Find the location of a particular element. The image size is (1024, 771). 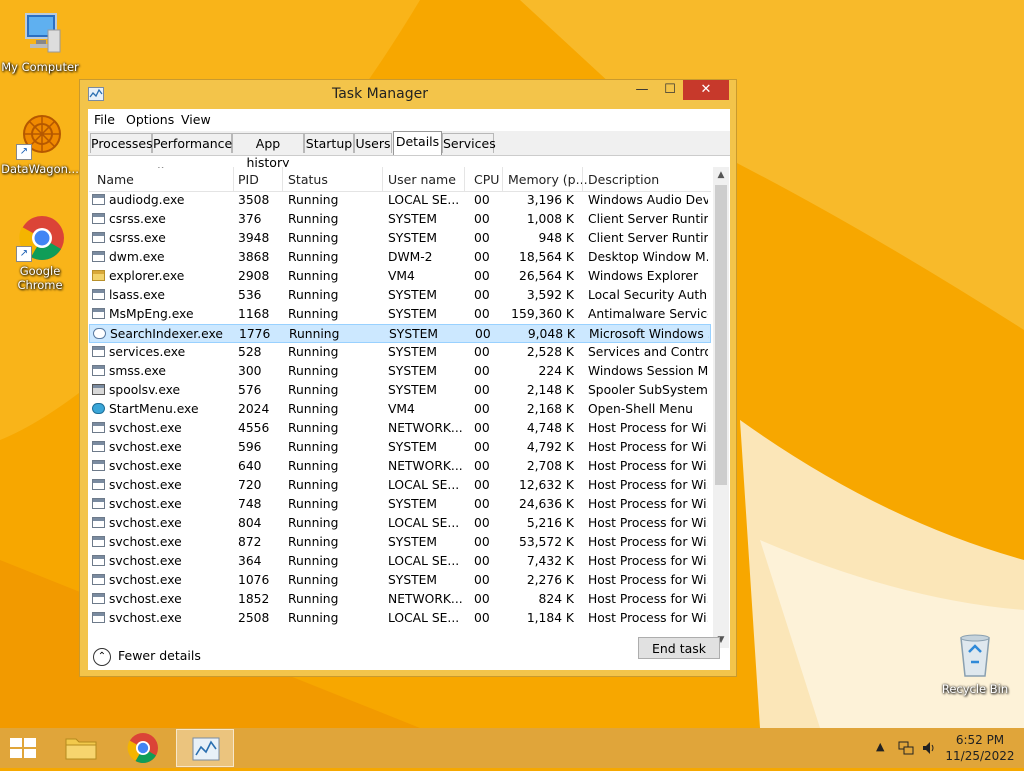

desktop-icon-label: My Computer is located at coordinates (40, 67).